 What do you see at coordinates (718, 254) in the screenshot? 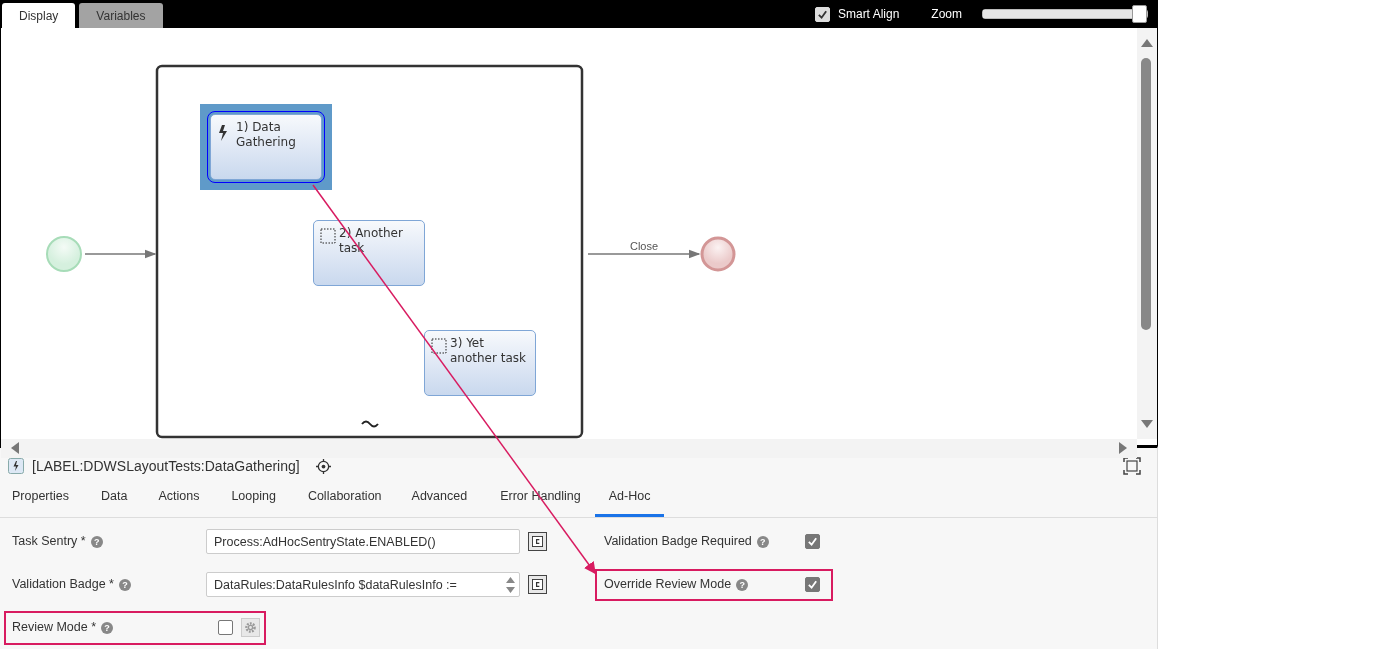
I see `end-event` at bounding box center [718, 254].